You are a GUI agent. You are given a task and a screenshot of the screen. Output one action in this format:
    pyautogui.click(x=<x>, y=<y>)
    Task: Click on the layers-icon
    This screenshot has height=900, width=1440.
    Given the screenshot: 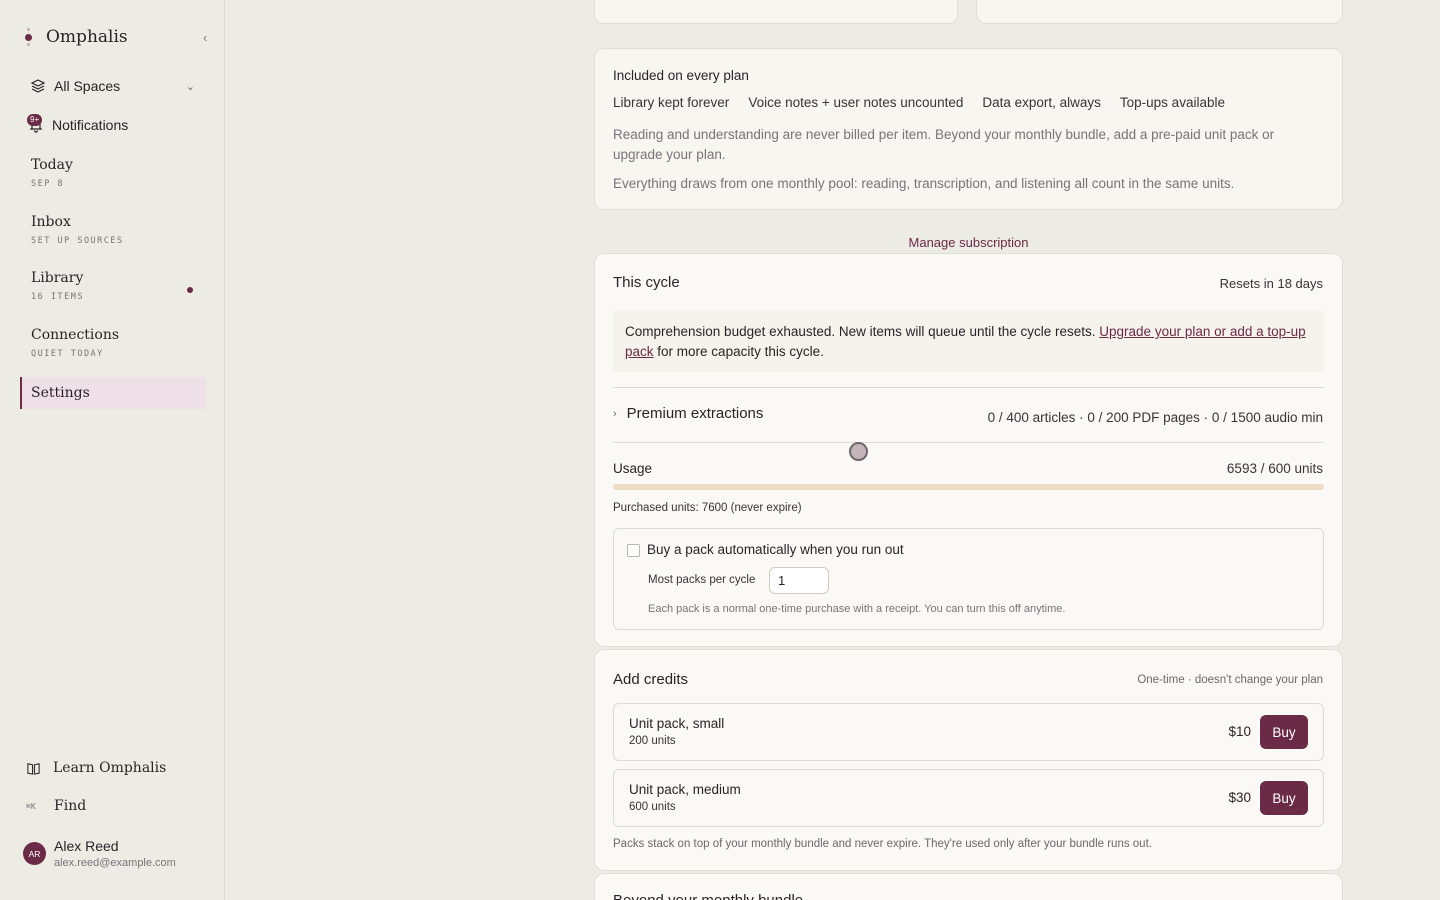 What is the action you would take?
    pyautogui.click(x=38, y=86)
    